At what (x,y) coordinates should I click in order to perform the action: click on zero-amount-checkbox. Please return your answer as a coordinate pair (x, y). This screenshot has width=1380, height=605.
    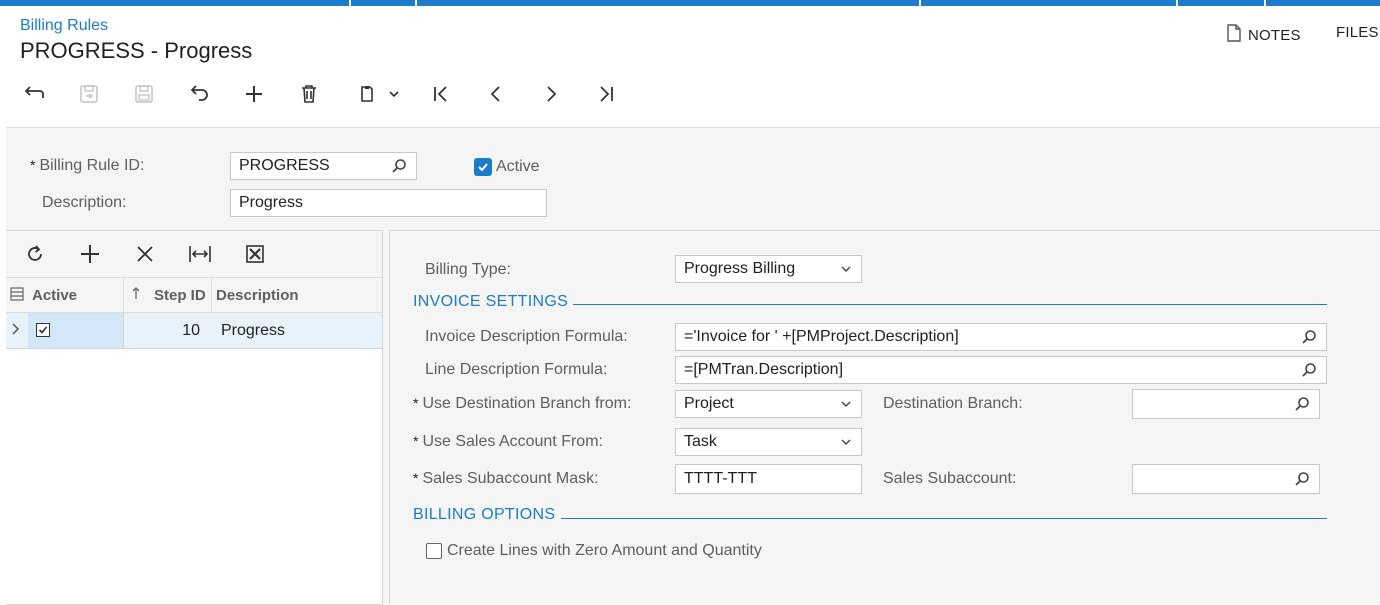
    Looking at the image, I should click on (434, 551).